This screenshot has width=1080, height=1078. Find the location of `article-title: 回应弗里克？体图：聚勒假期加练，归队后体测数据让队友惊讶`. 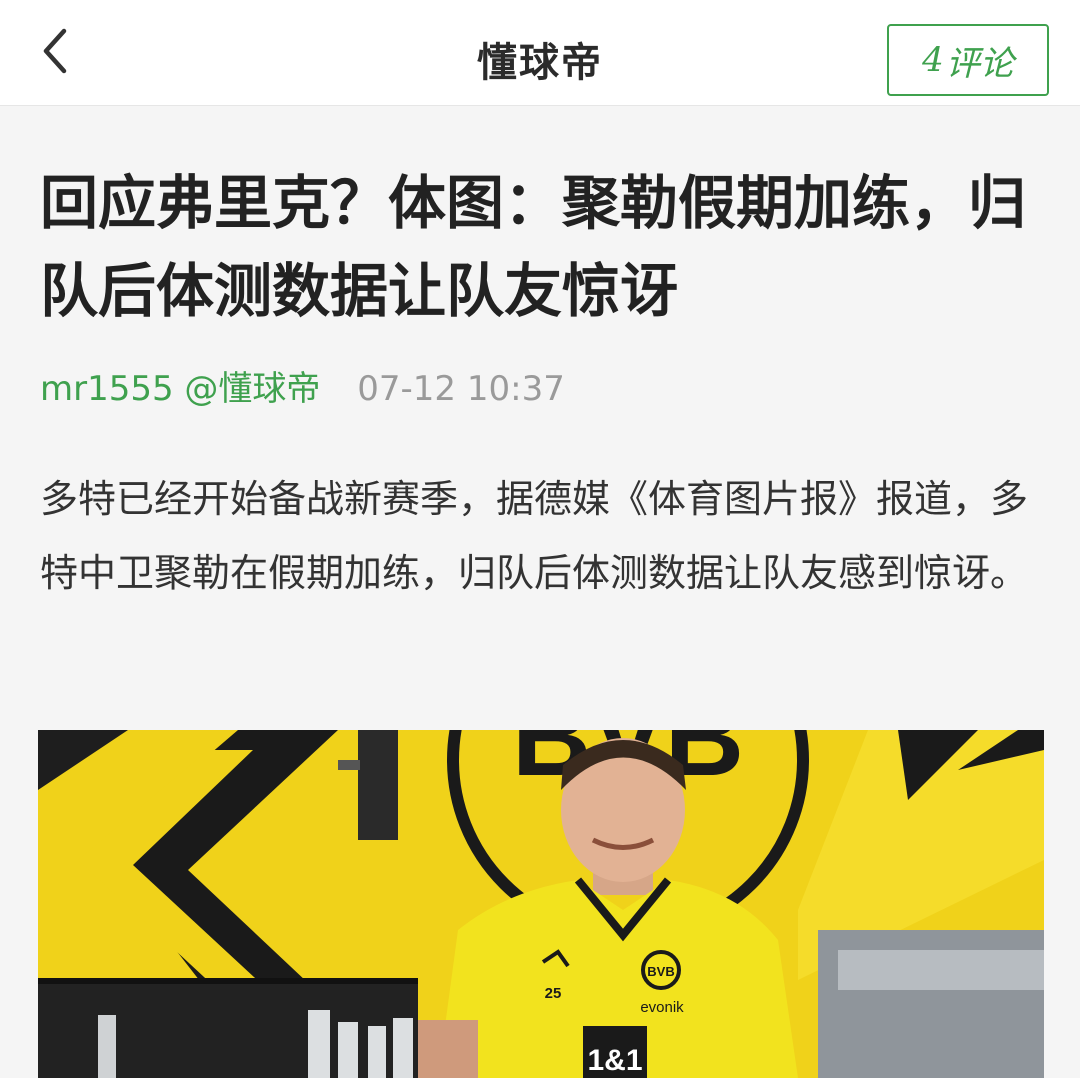

article-title: 回应弗里克？体图：聚勒假期加练，归队后体测数据让队友惊讶 is located at coordinates (533, 247).